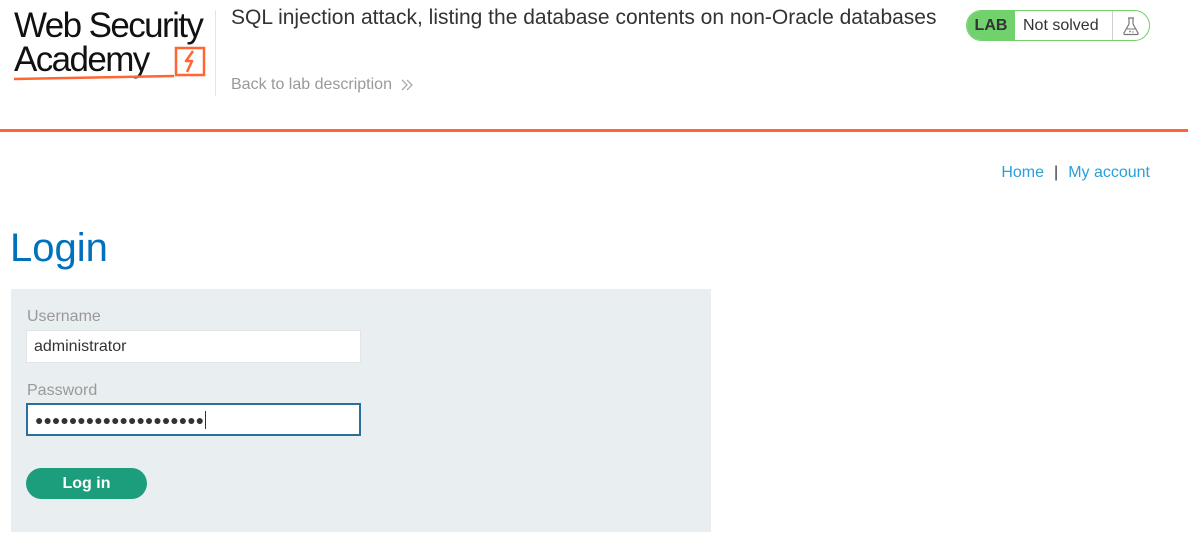 The image size is (1188, 559). What do you see at coordinates (594, 130) in the screenshot?
I see `header-rule` at bounding box center [594, 130].